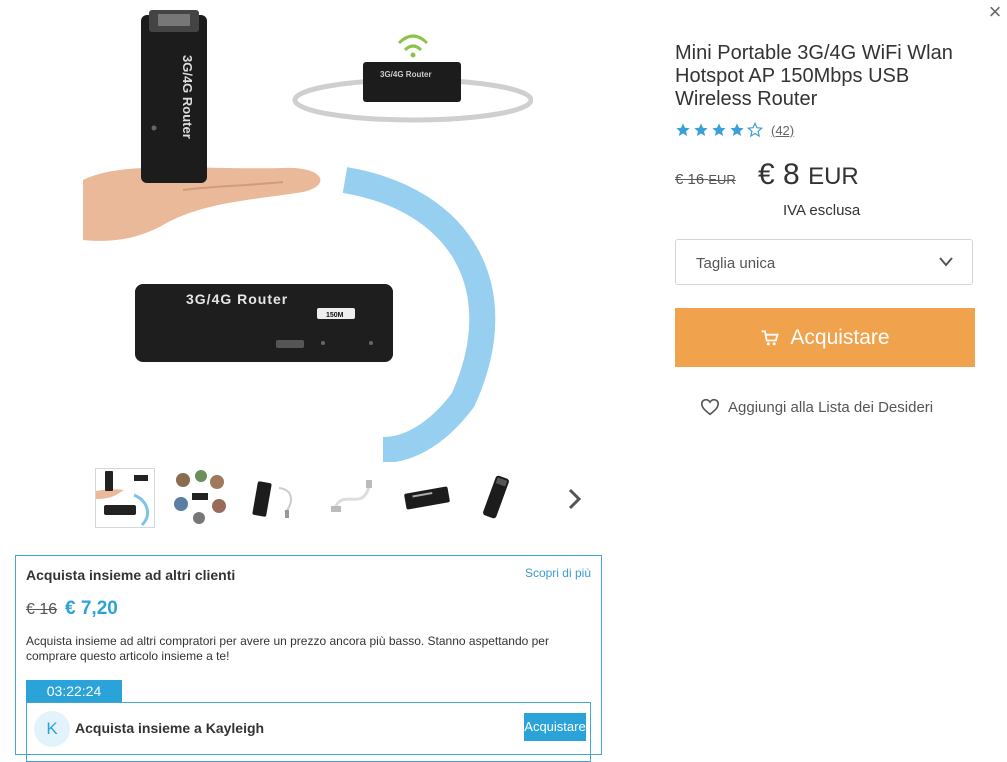 Image resolution: width=1007 pixels, height=762 pixels. Describe the element at coordinates (946, 262) in the screenshot. I see `chevron-down-icon` at that location.